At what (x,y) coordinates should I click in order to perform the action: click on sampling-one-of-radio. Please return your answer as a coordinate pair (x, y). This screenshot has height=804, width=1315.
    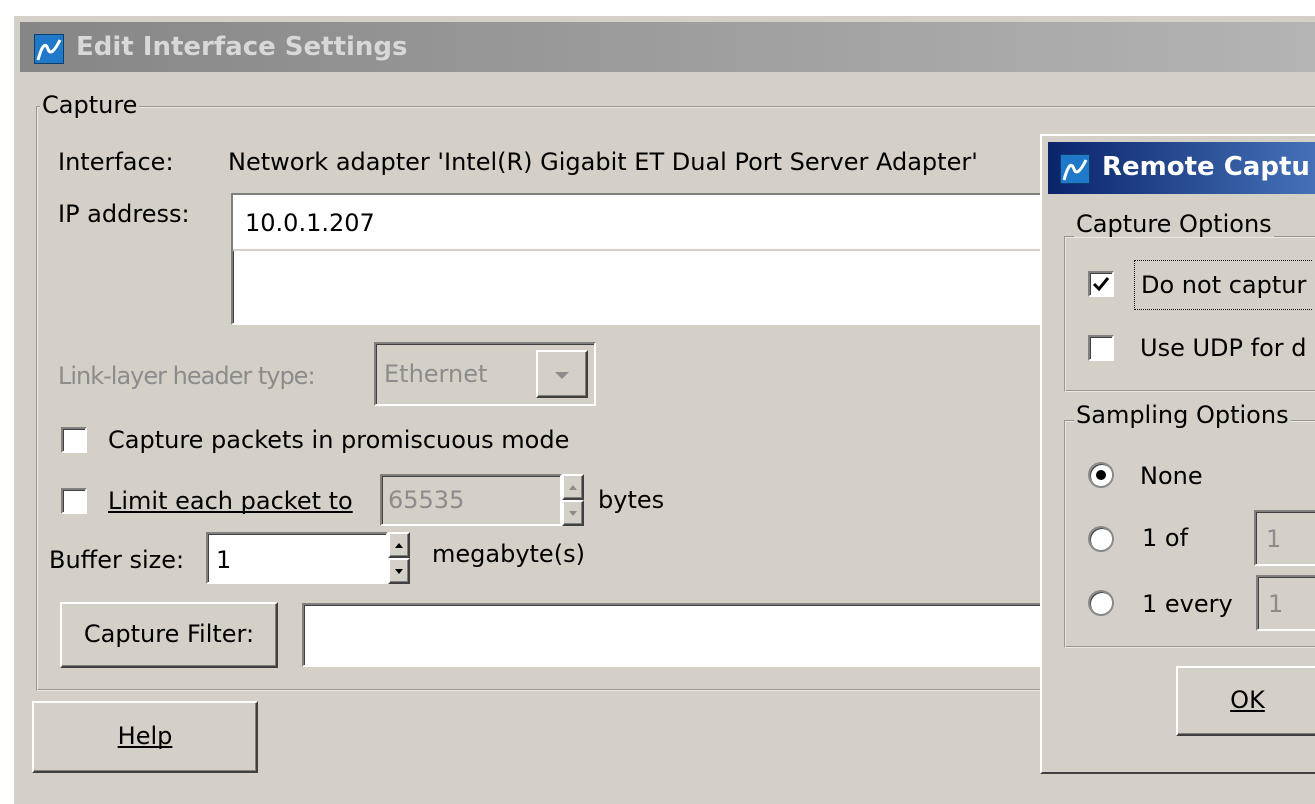
    Looking at the image, I should click on (1101, 539).